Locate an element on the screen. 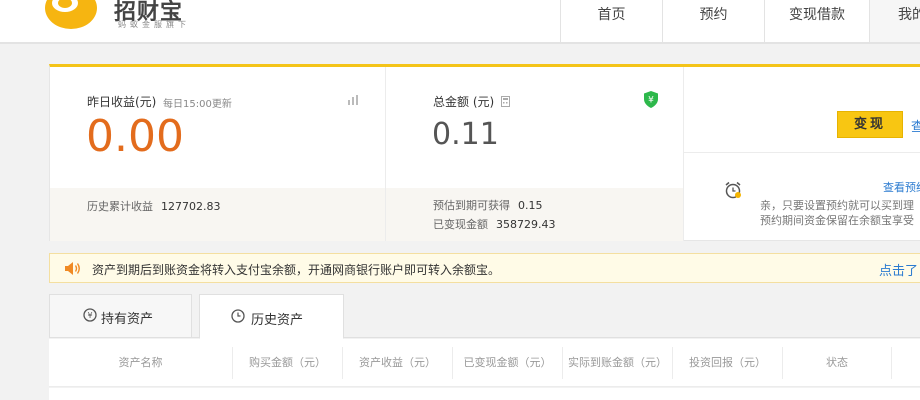  divider is located at coordinates (802, 152).